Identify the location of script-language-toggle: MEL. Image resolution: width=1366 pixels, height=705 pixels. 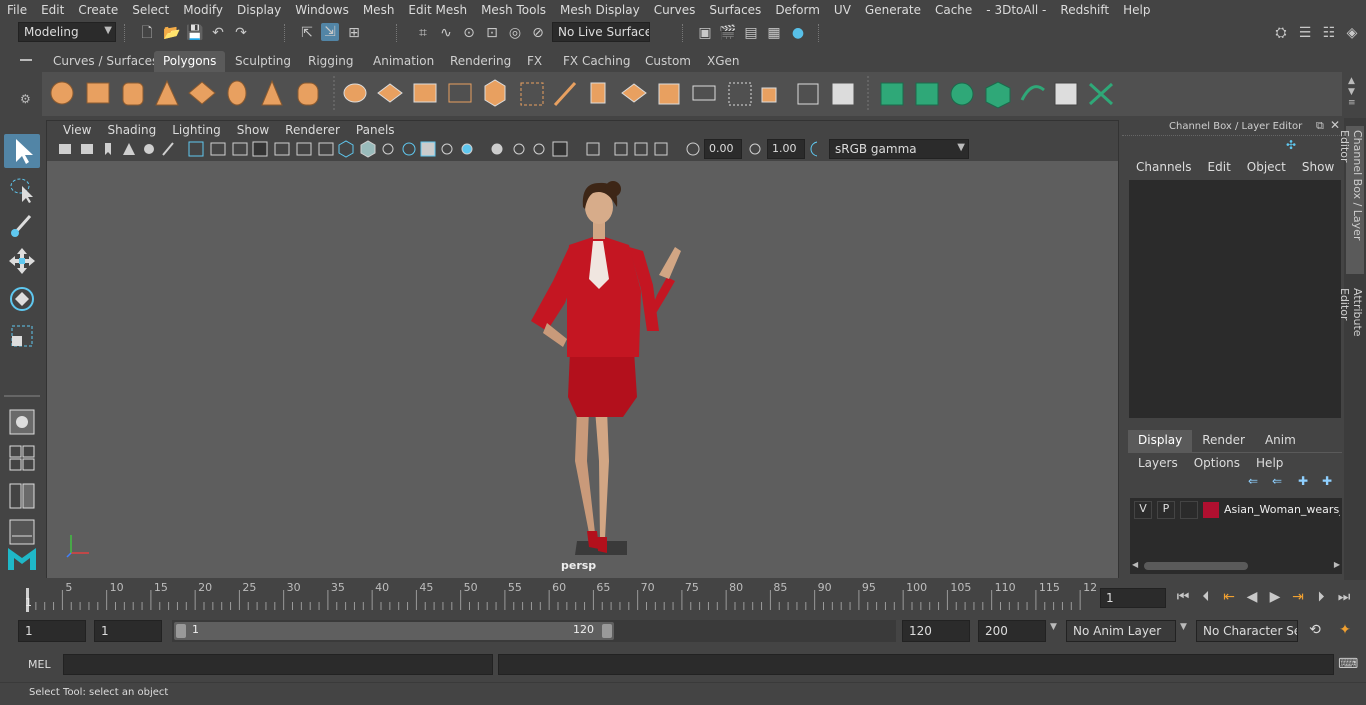
(39, 664).